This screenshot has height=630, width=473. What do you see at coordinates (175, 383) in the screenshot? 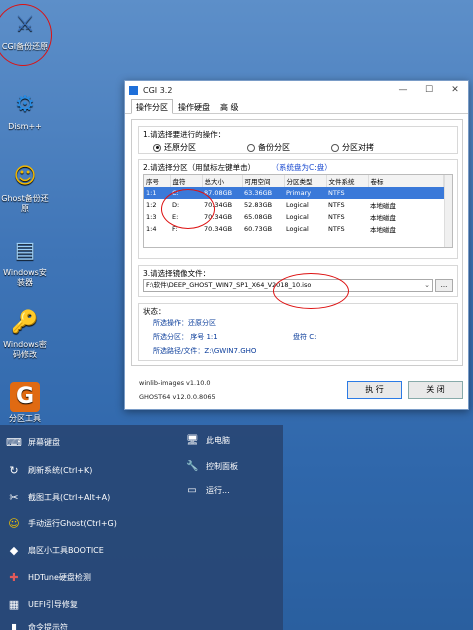
I see `winlib-version: winlib-images v1.10.0` at bounding box center [175, 383].